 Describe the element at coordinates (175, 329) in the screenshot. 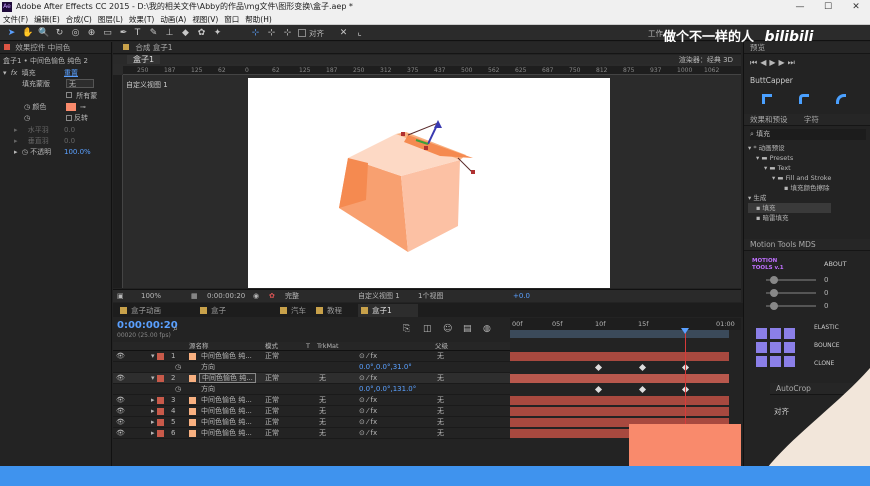

I see `search-icon: ⌕` at that location.